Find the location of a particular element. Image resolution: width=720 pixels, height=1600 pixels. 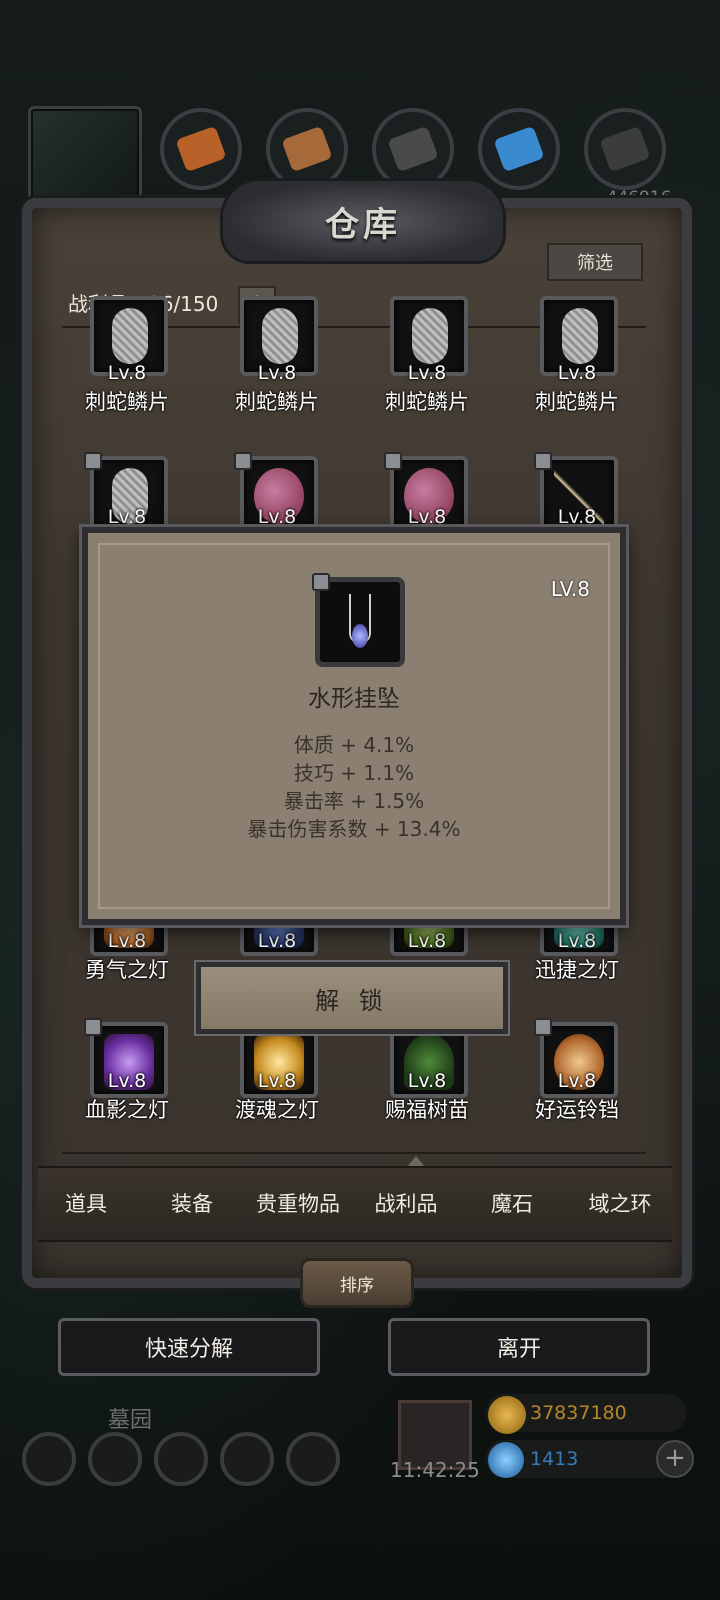

item-name: 好运铃铛 is located at coordinates (577, 1110).